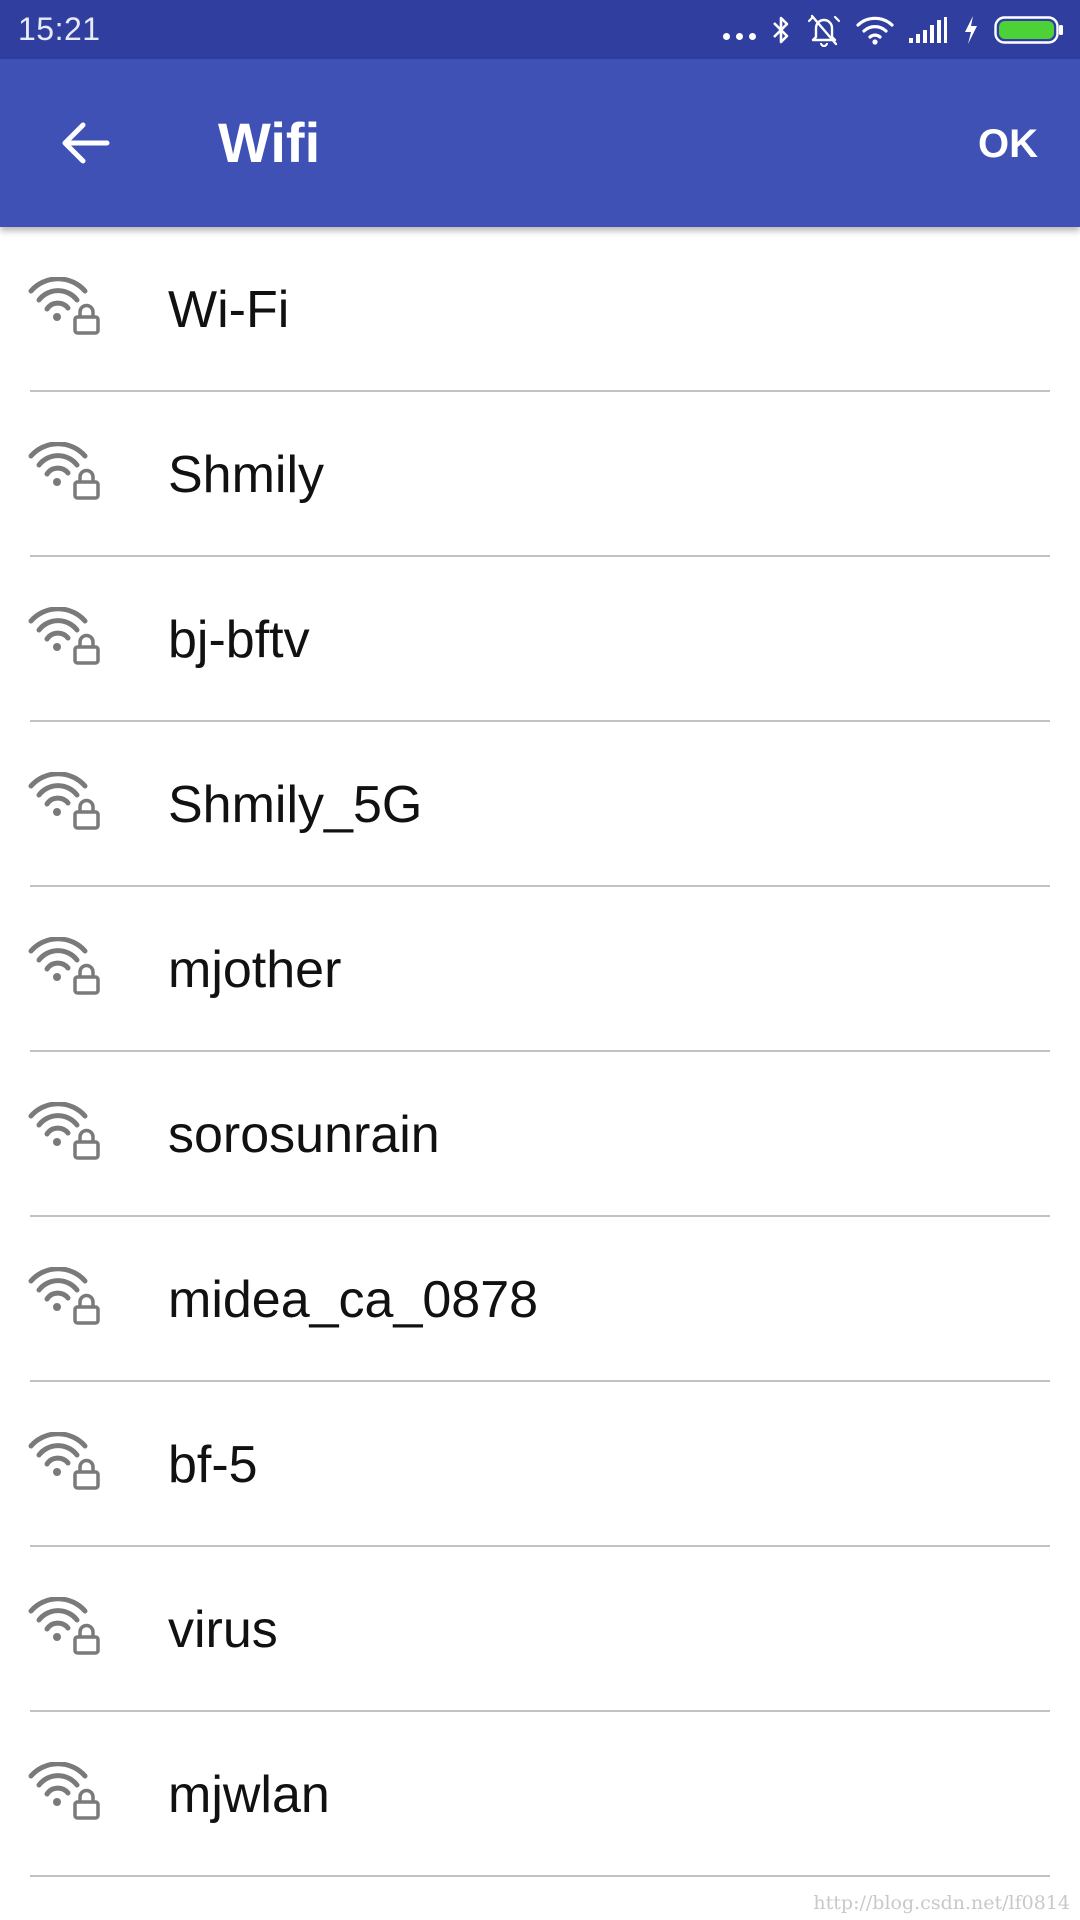 The height and width of the screenshot is (1920, 1080). What do you see at coordinates (239, 639) in the screenshot?
I see `wifi-ssid-label: bj-bftv` at bounding box center [239, 639].